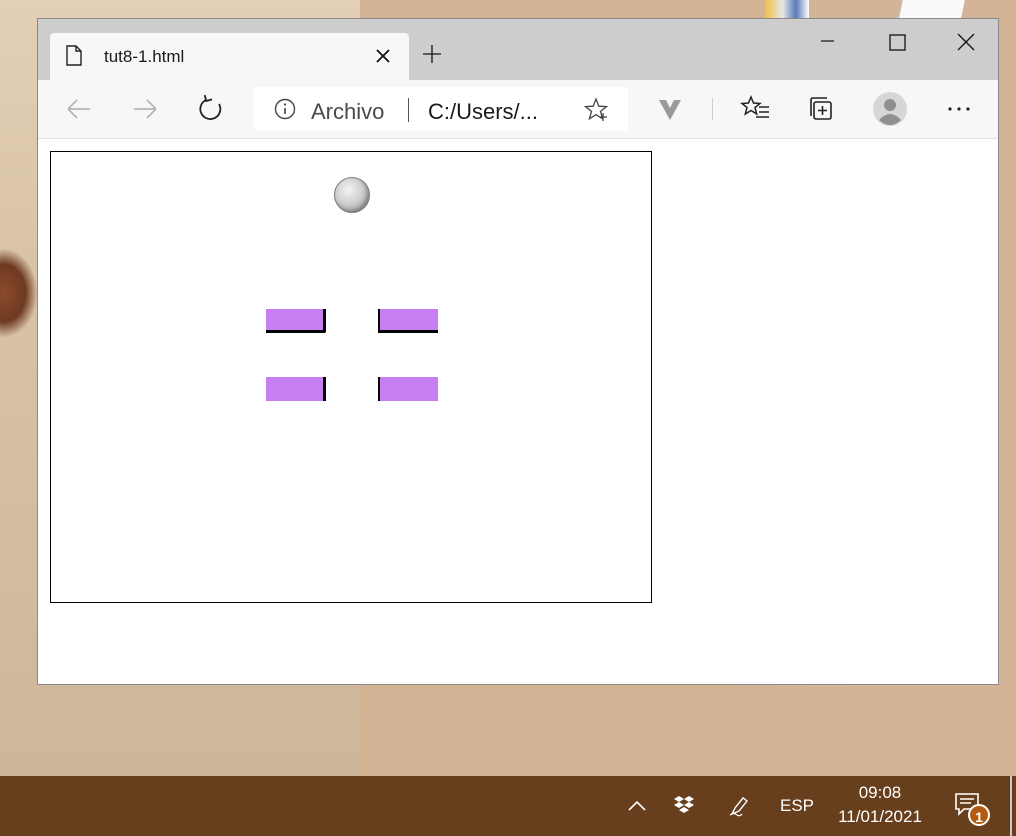  What do you see at coordinates (684, 805) in the screenshot?
I see `dropbox-icon` at bounding box center [684, 805].